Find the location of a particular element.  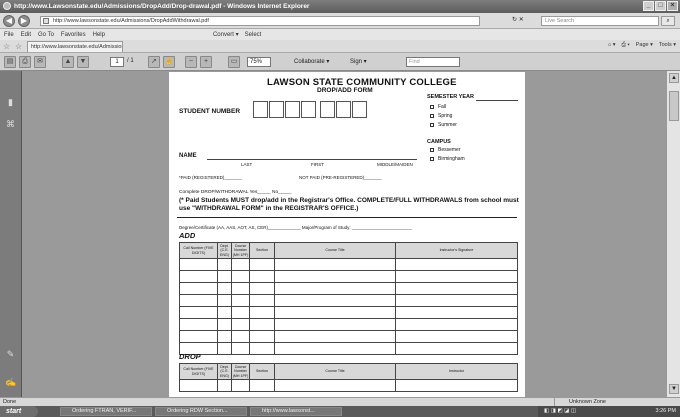

not-paid-field: NOT PAID (PRE-REGISTERED)_______ is located at coordinates (340, 177).